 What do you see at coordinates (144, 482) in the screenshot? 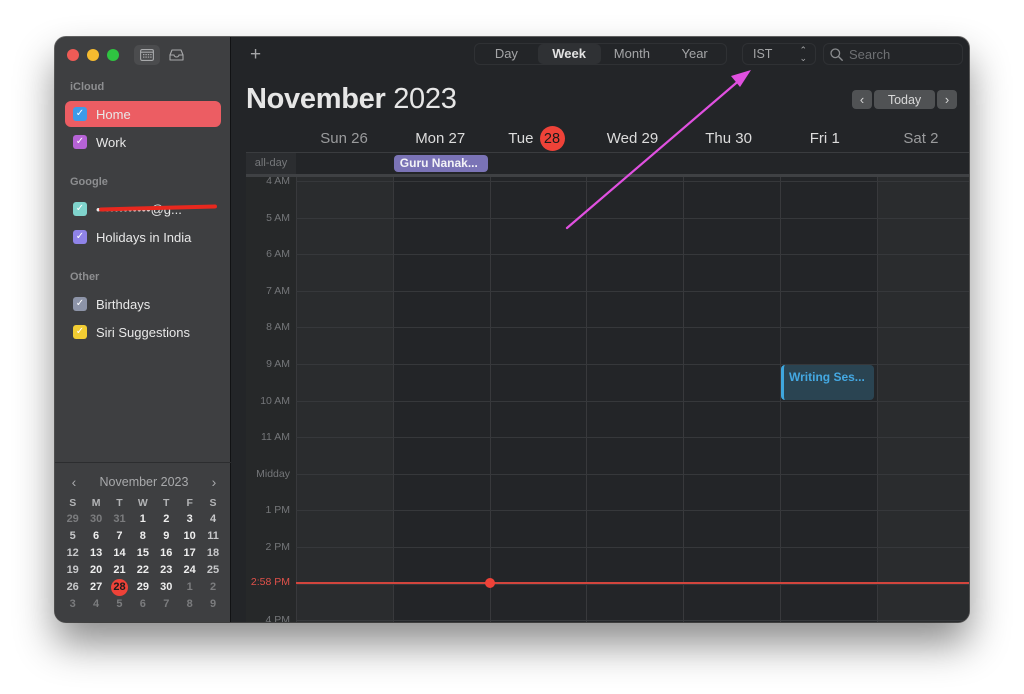
I see `mini-calendar-title: November 2023` at bounding box center [144, 482].